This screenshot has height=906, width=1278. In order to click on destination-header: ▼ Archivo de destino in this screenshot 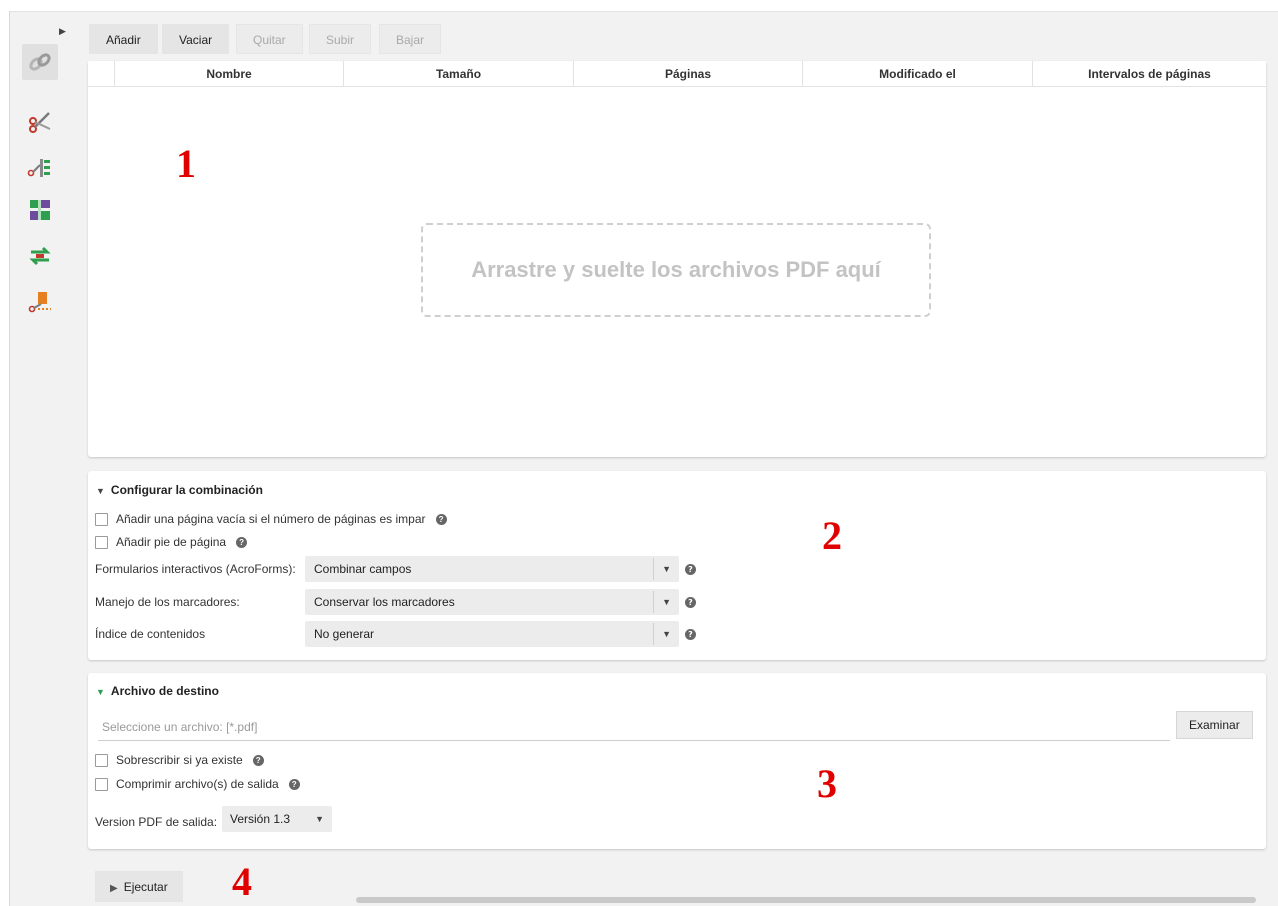, I will do `click(157, 691)`.